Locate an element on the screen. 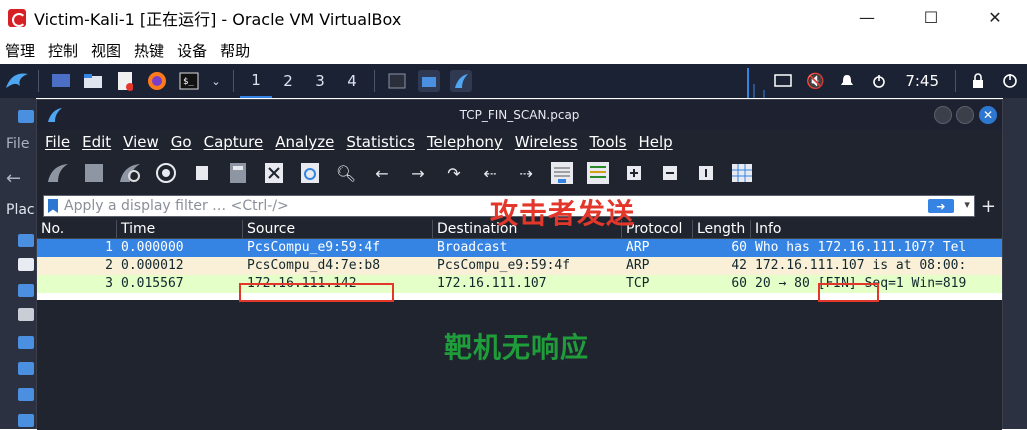  firefox-icon is located at coordinates (157, 81).